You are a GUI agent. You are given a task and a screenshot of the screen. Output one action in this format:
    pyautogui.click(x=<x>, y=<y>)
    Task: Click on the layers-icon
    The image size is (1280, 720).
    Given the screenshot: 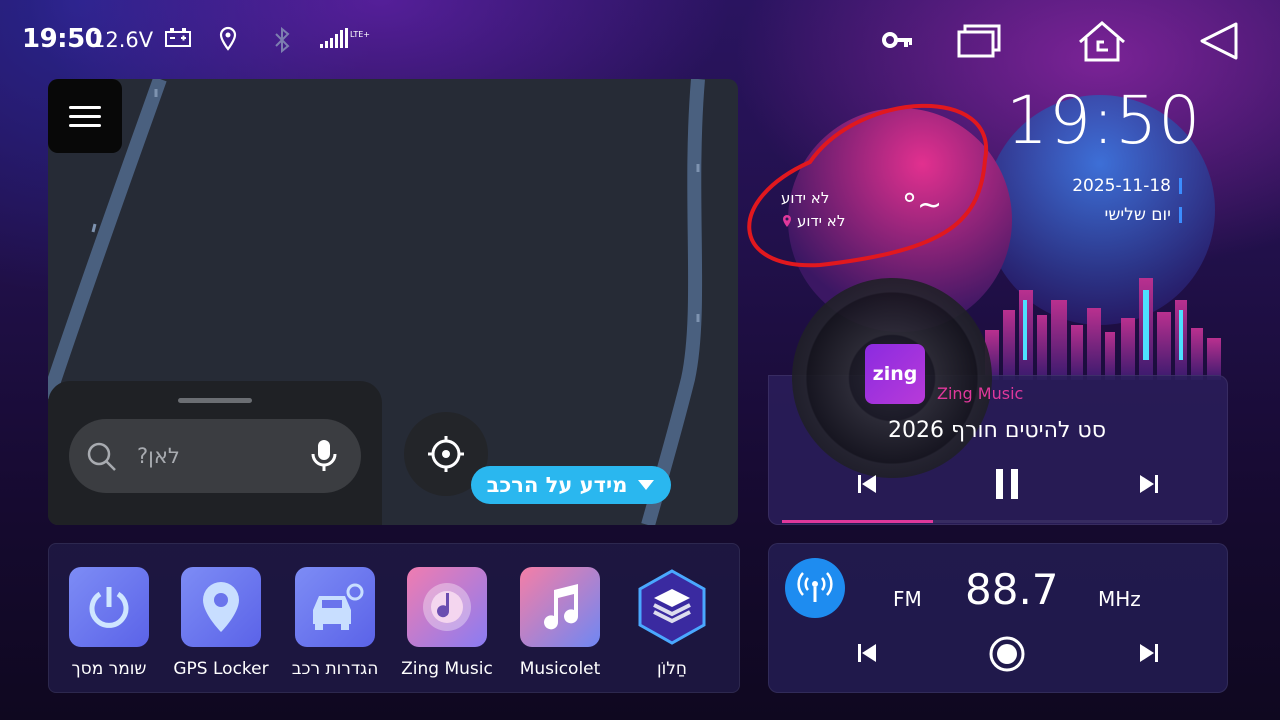 What is the action you would take?
    pyautogui.click(x=672, y=607)
    